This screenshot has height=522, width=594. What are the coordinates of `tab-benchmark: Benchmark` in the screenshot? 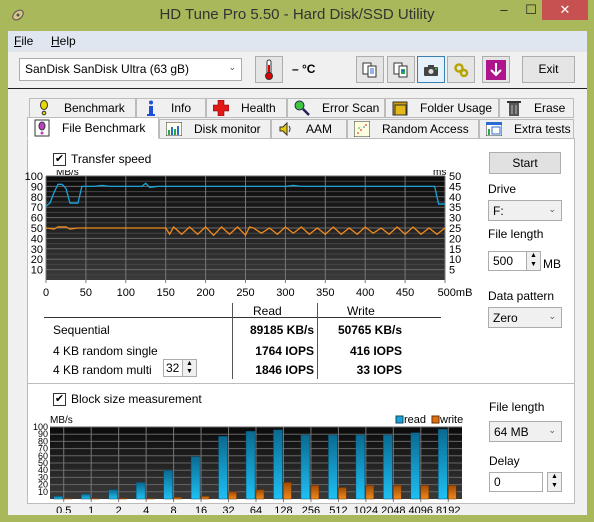 It's located at (82, 108).